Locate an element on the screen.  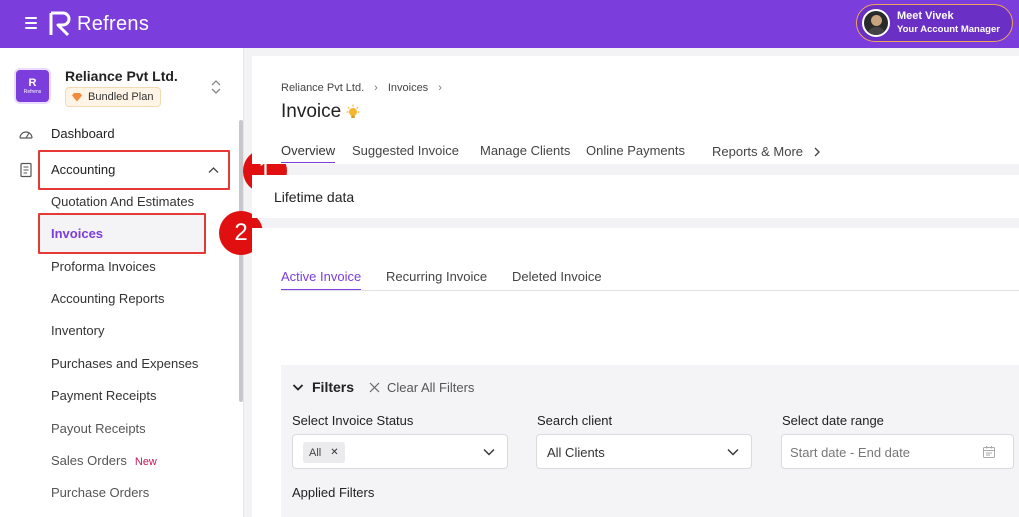
lightbulb-icon is located at coordinates (353, 112).